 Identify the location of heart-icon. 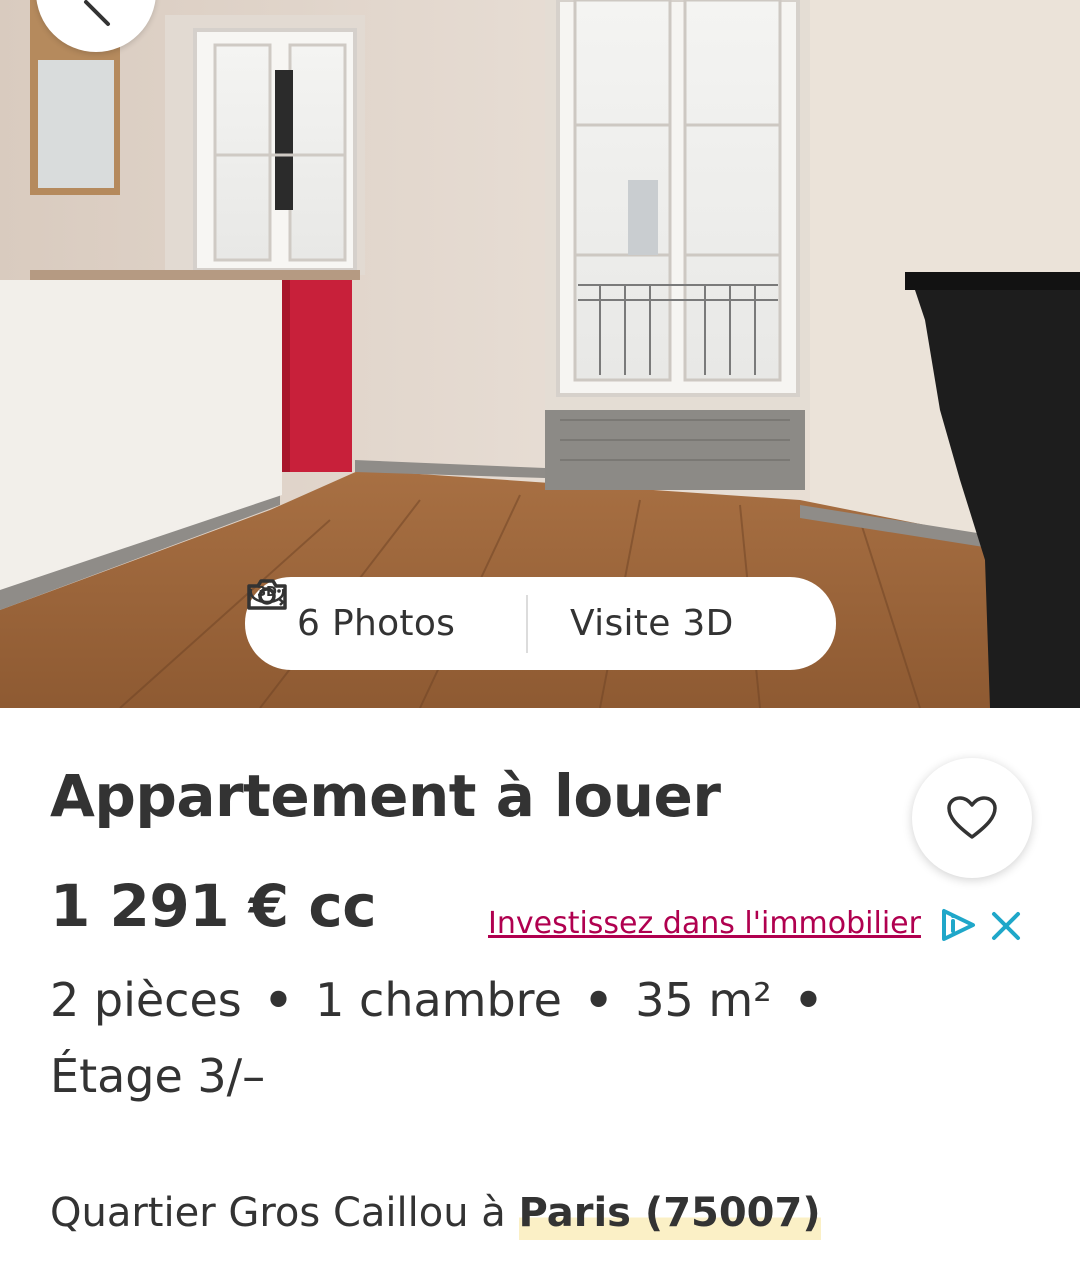
(972, 817).